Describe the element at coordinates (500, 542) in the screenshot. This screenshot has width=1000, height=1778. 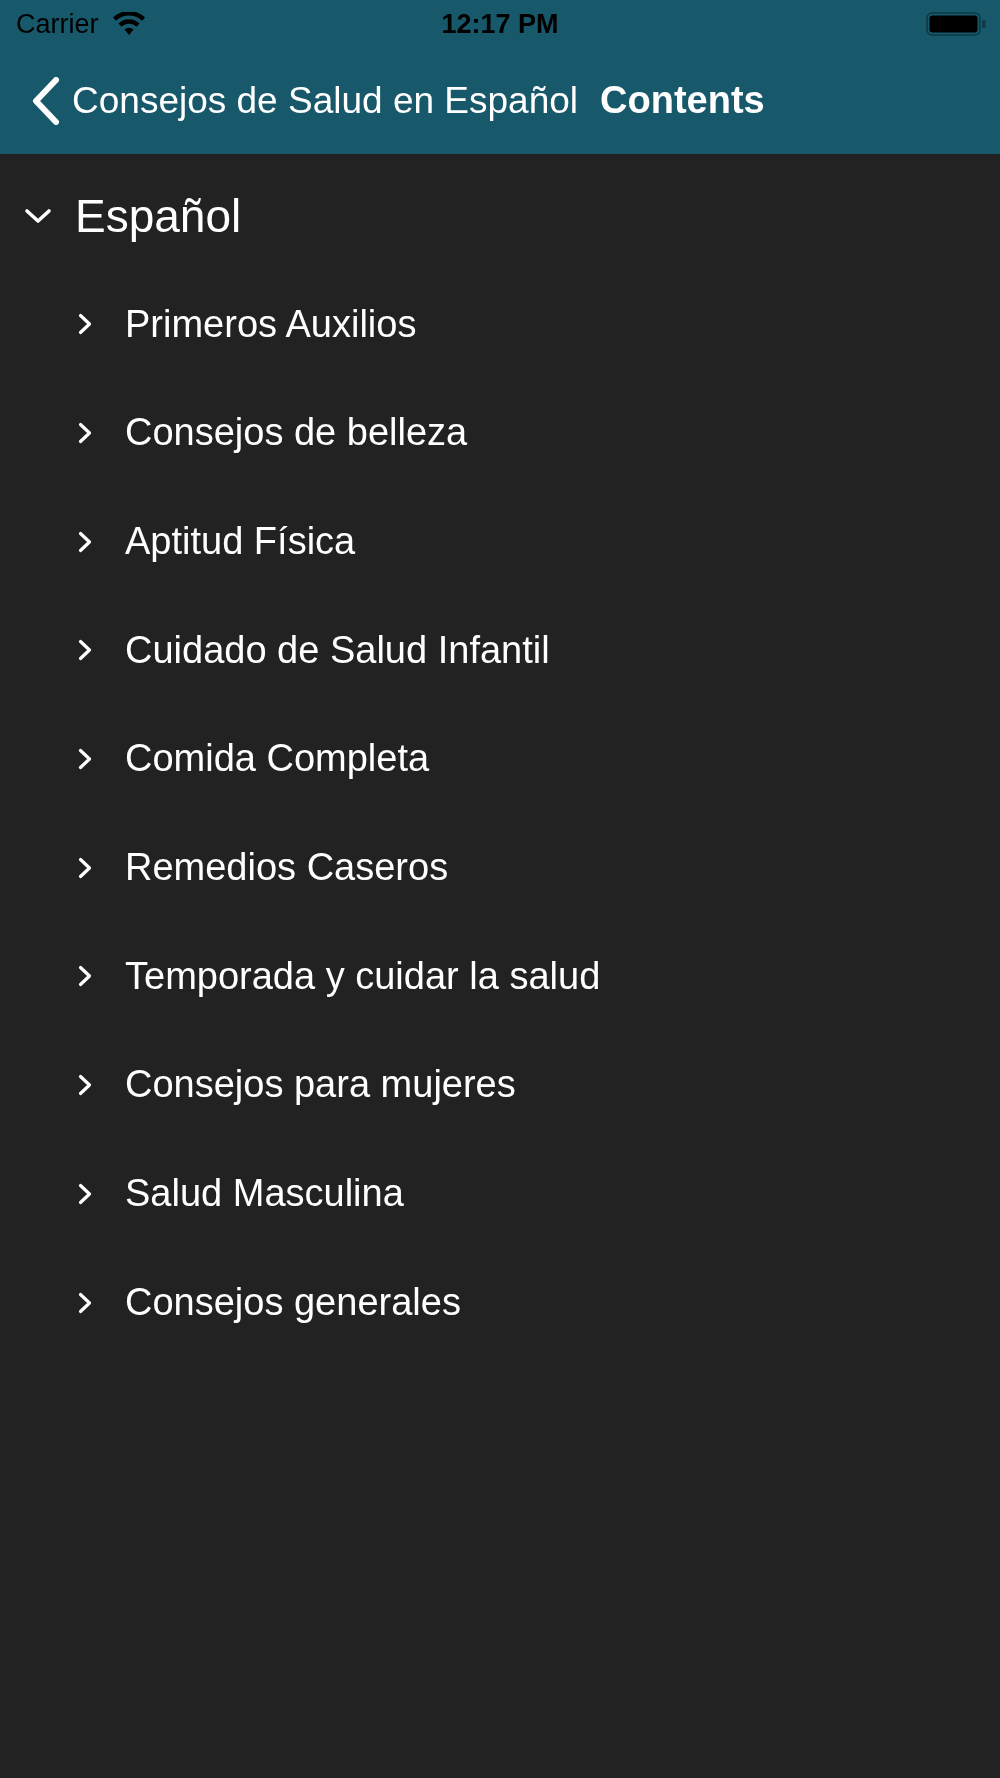
I see `tree-item: Aptitud Física` at that location.